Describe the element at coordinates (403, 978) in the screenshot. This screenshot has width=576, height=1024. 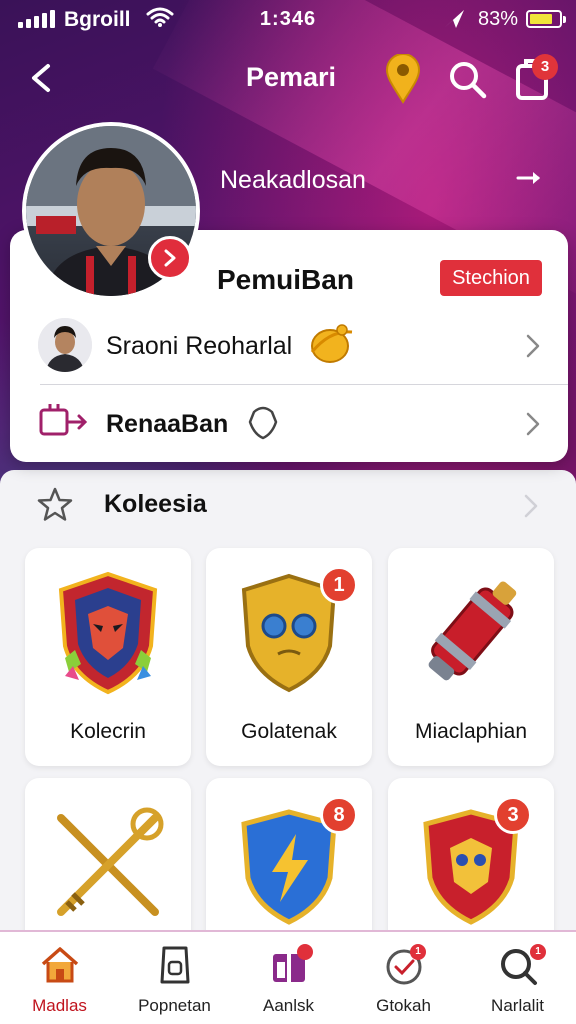
I see `nav-item-clock: 1 Gtokah` at that location.